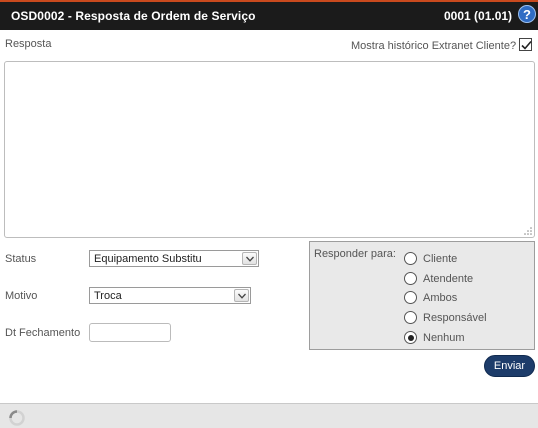 This screenshot has width=538, height=428. I want to click on motivo-label: Motivo, so click(21, 296).